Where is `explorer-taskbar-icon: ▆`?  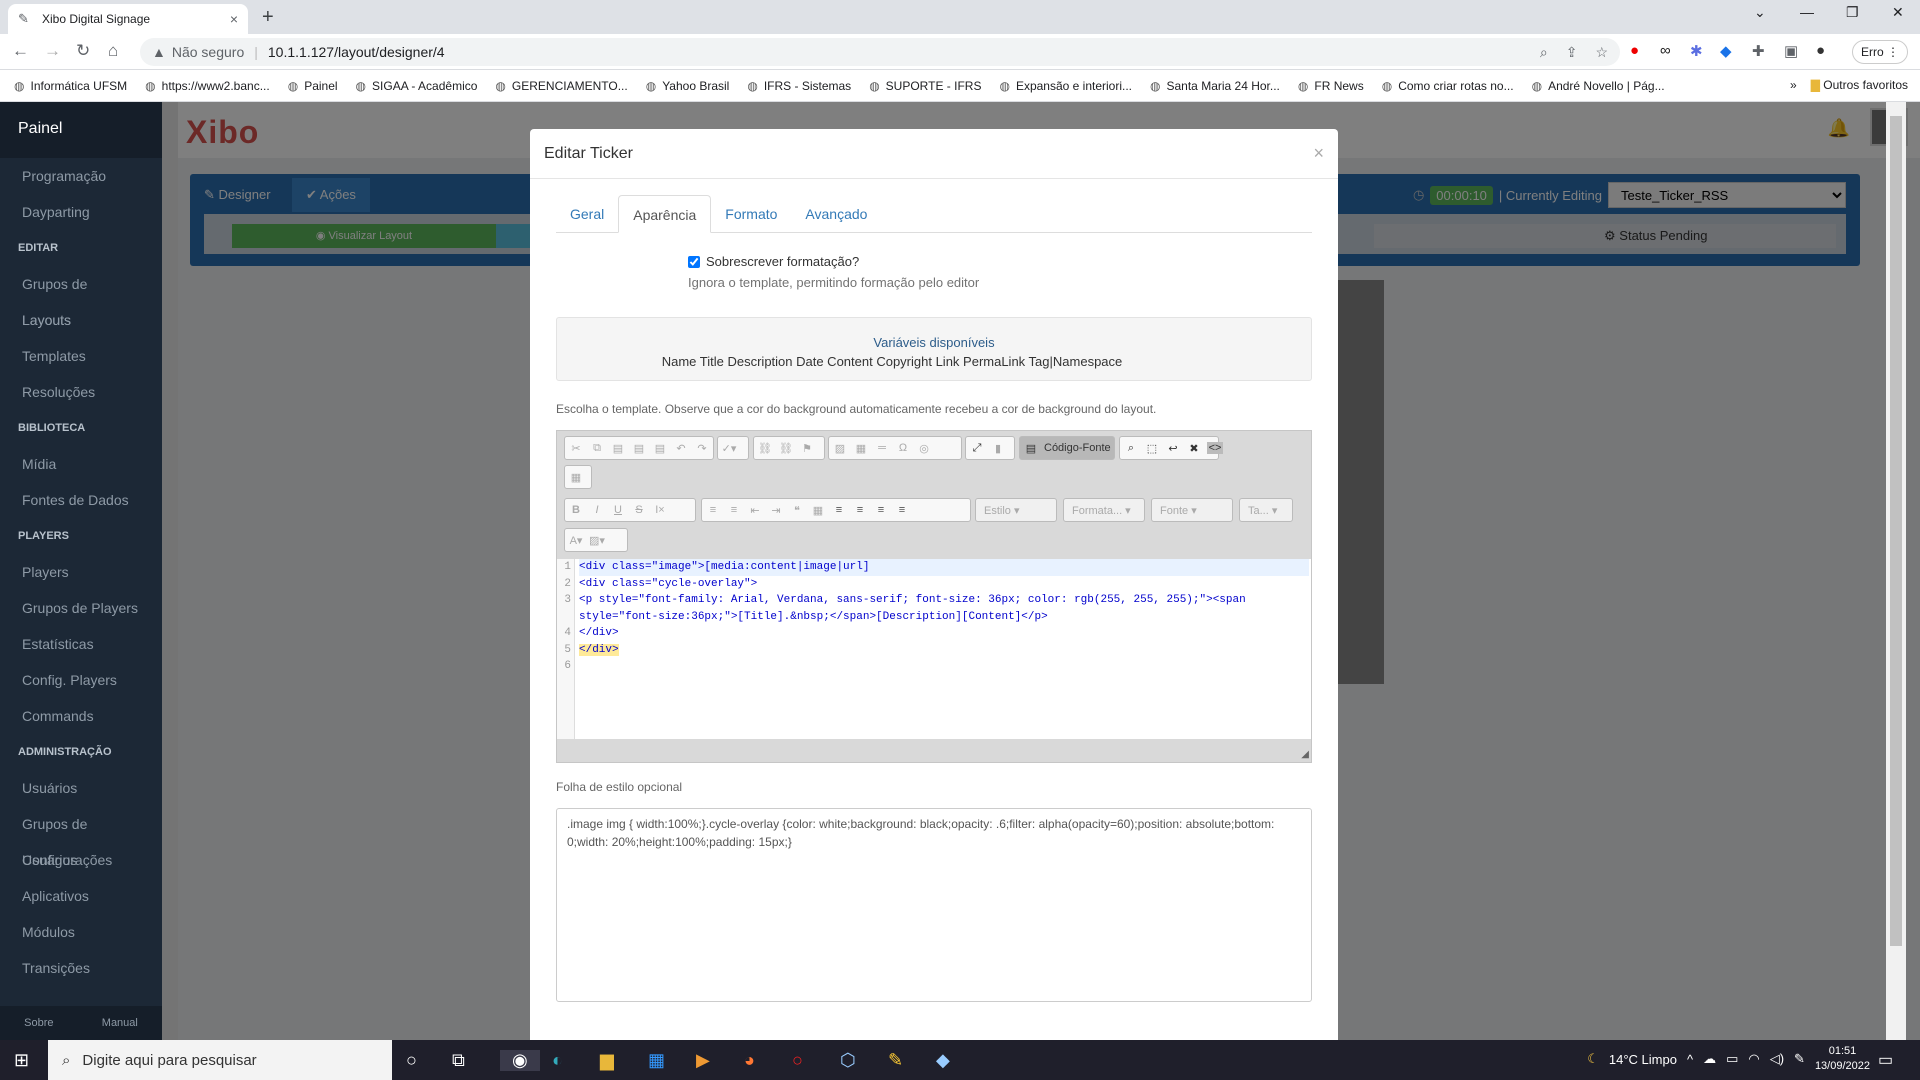
explorer-taskbar-icon: ▆ is located at coordinates (607, 1060).